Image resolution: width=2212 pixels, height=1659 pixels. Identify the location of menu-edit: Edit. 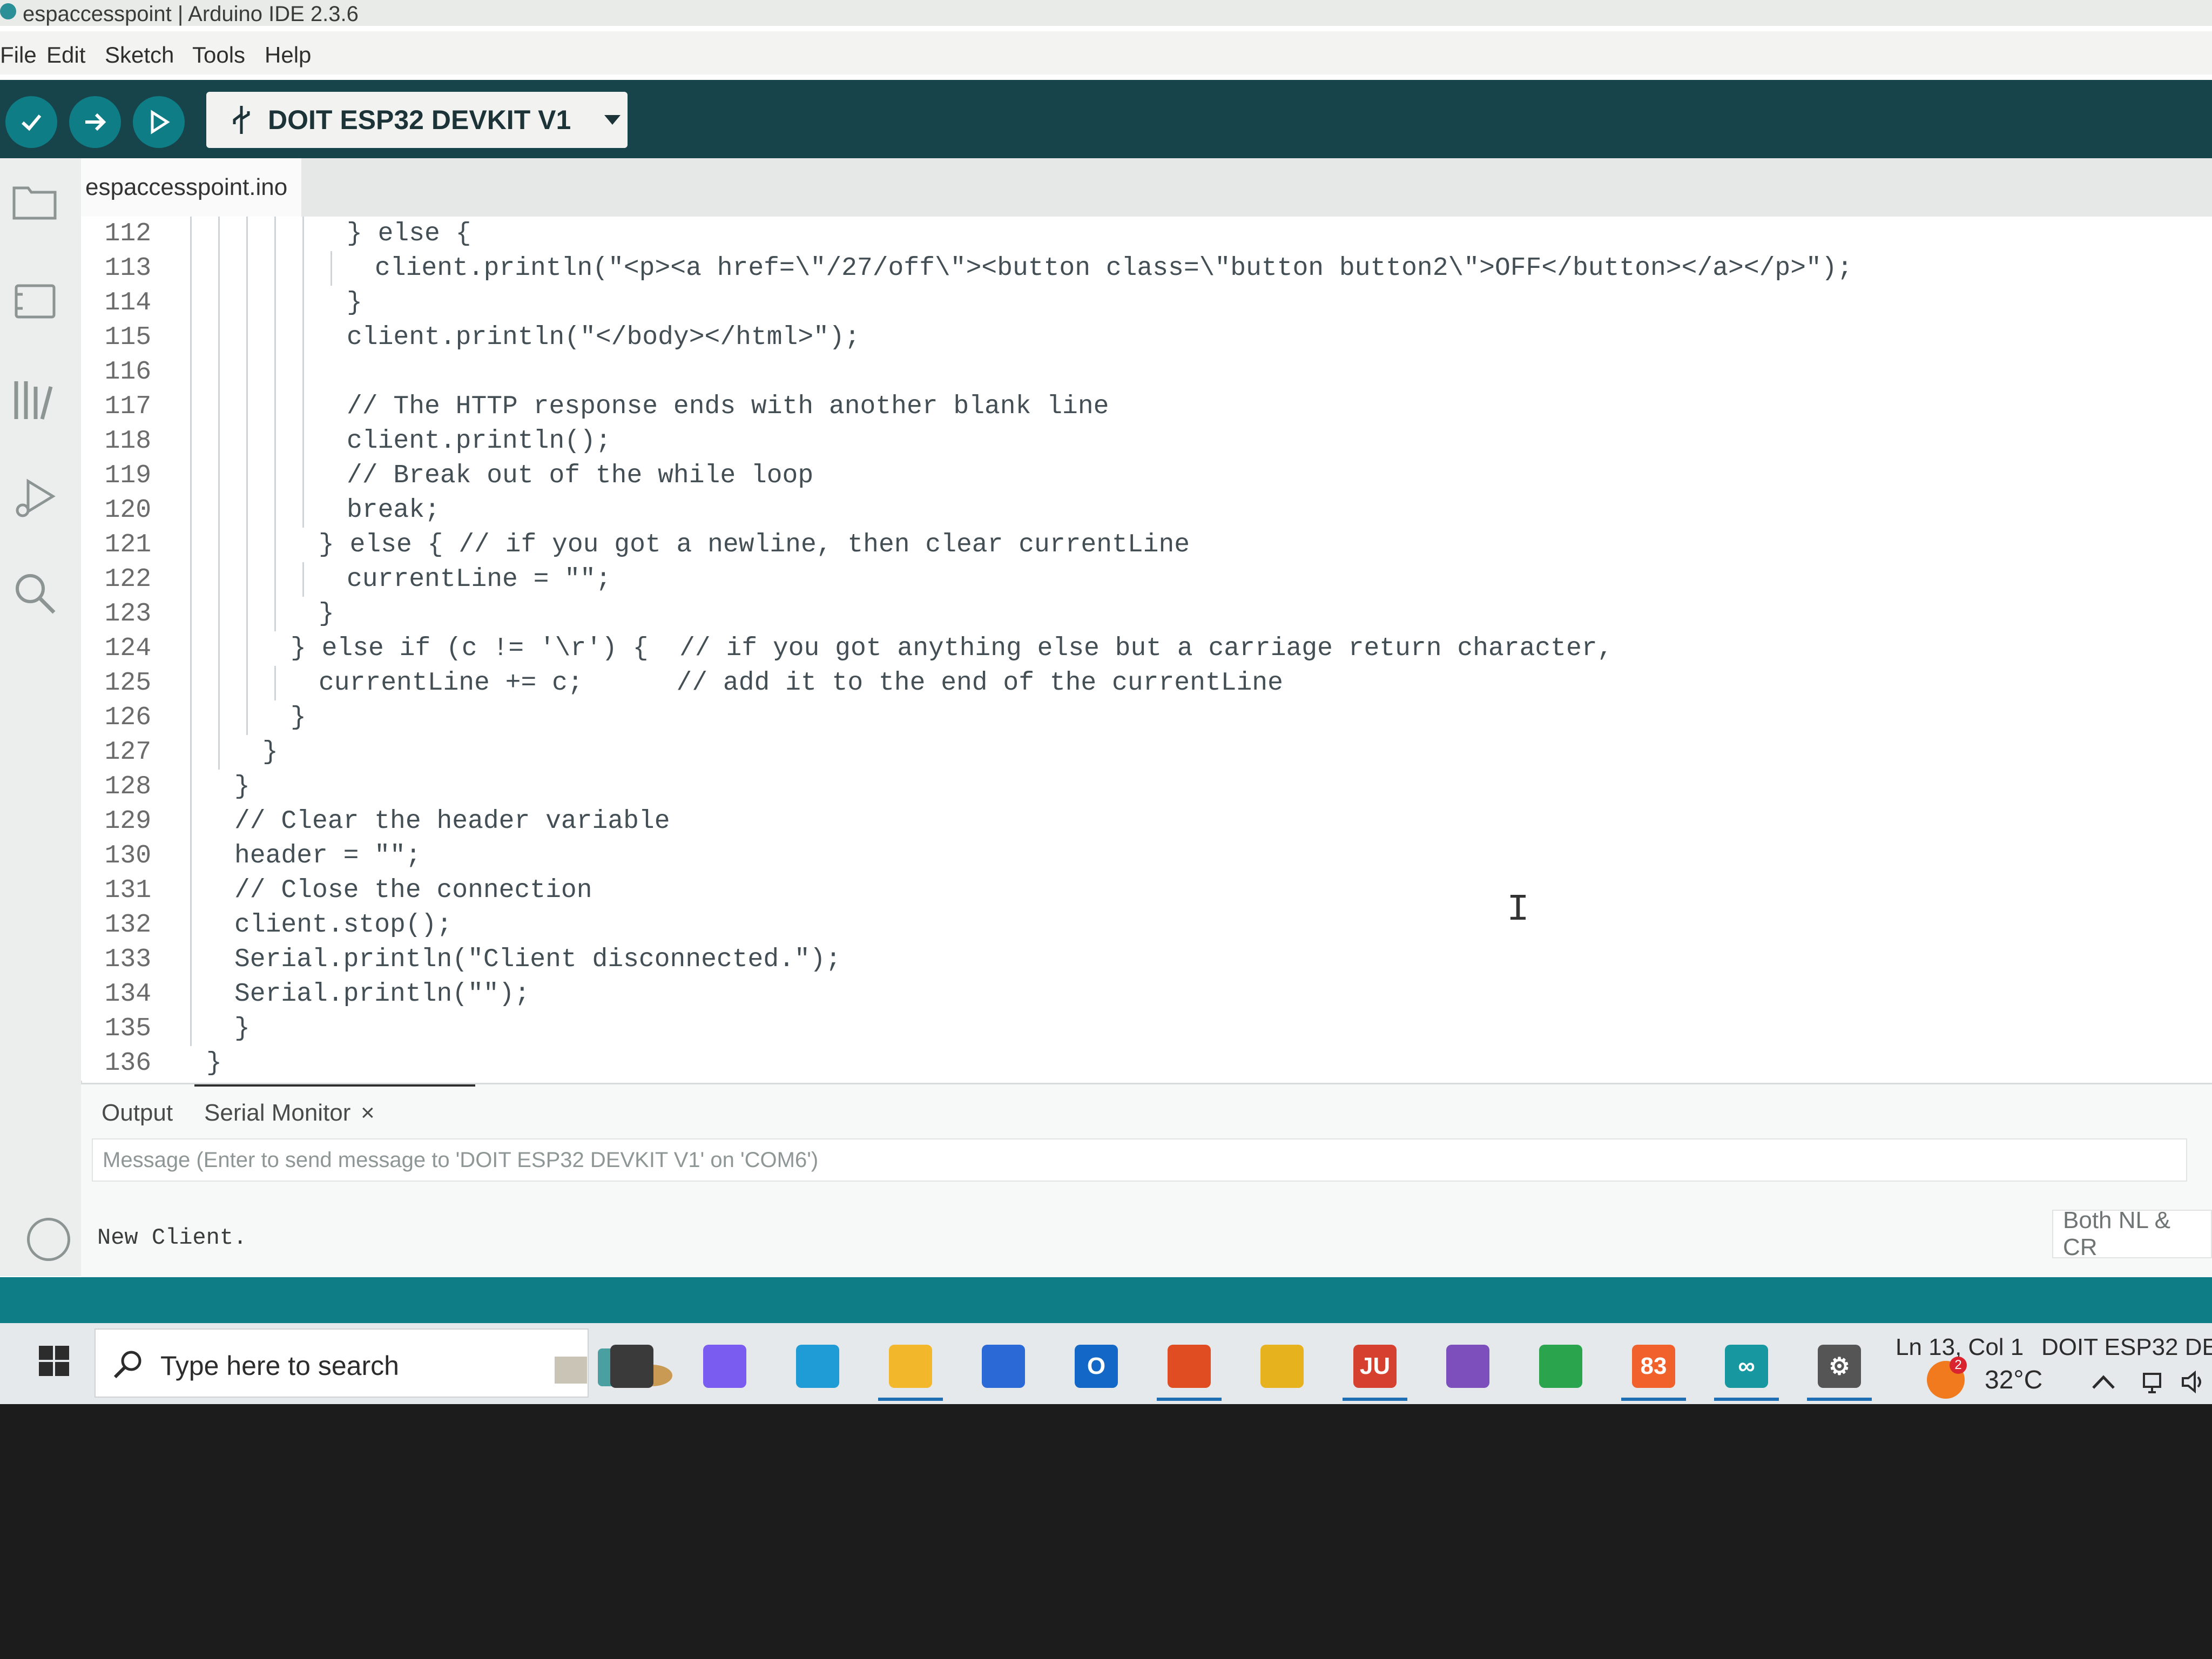
(65, 55).